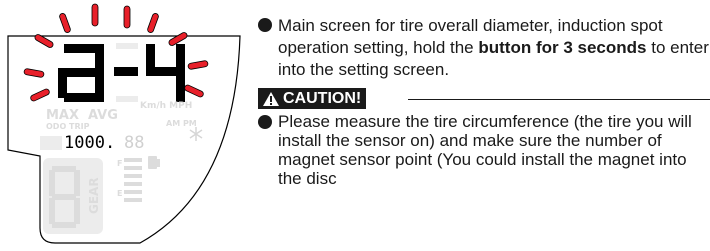 This screenshot has width=710, height=251. I want to click on caution-header: CAUTION!, so click(484, 99).